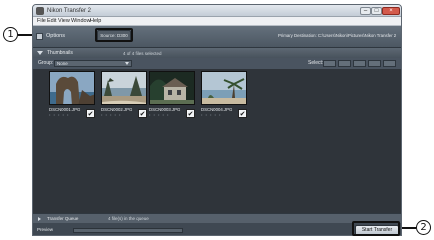 The image size is (434, 240). What do you see at coordinates (376, 228) in the screenshot?
I see `callout-2-highlight` at bounding box center [376, 228].